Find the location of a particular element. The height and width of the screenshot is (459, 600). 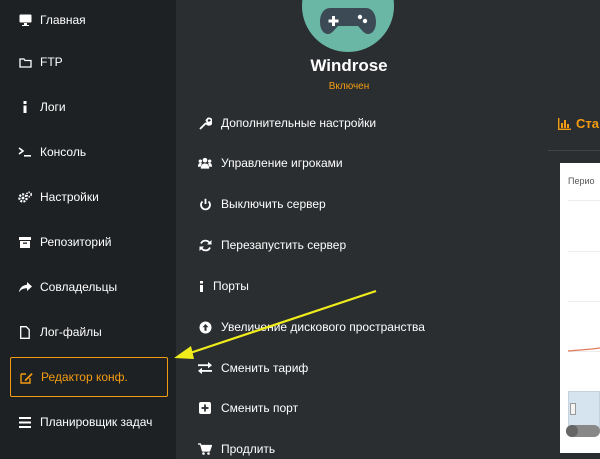

divider is located at coordinates (574, 150).